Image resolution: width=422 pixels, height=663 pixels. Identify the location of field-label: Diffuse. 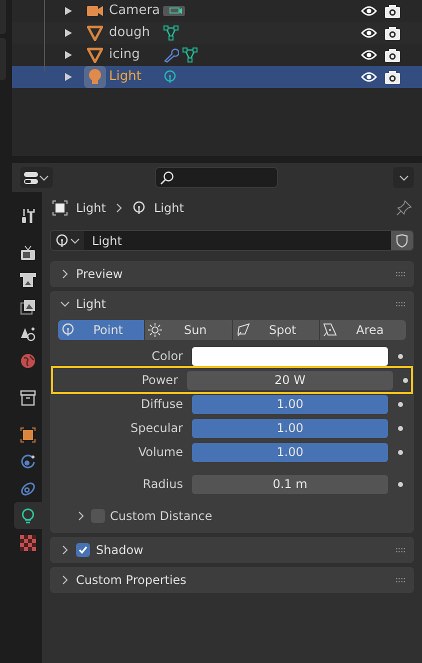
(162, 404).